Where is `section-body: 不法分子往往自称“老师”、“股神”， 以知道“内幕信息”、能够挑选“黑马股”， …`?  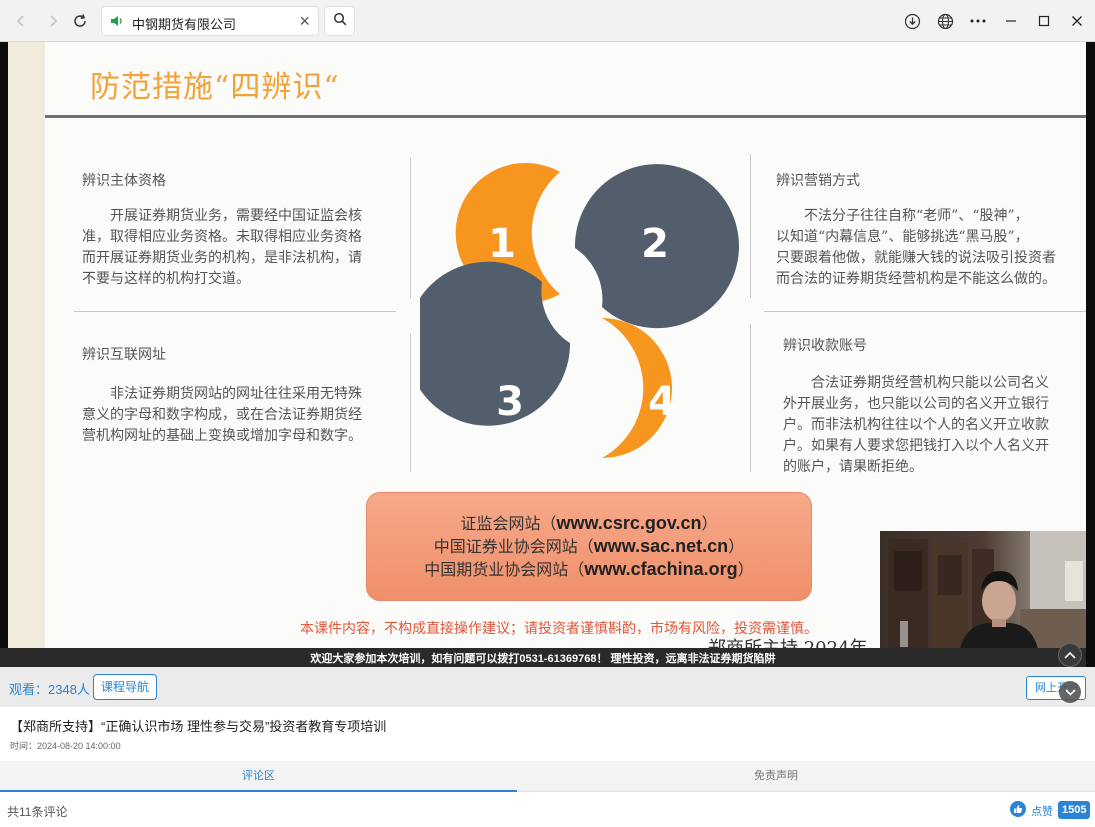 section-body: 不法分子往往自称“老师”、“股神”， 以知道“内幕信息”、能够挑选“黑马股”， … is located at coordinates (916, 247).